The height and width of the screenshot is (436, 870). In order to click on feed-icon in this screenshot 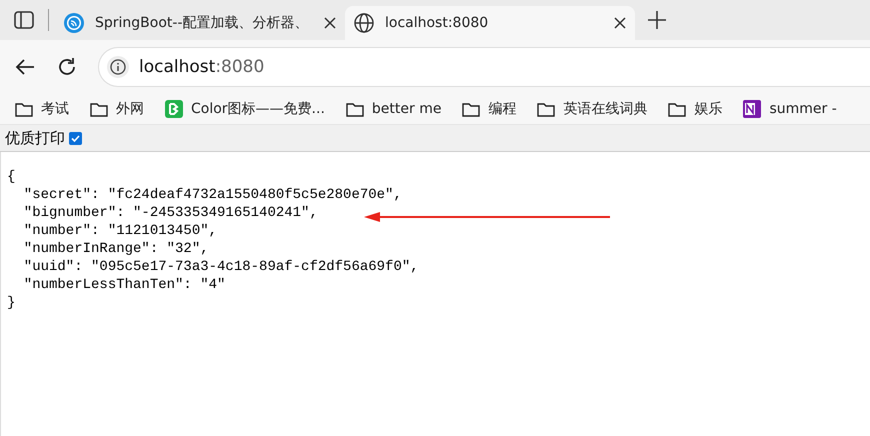, I will do `click(74, 23)`.